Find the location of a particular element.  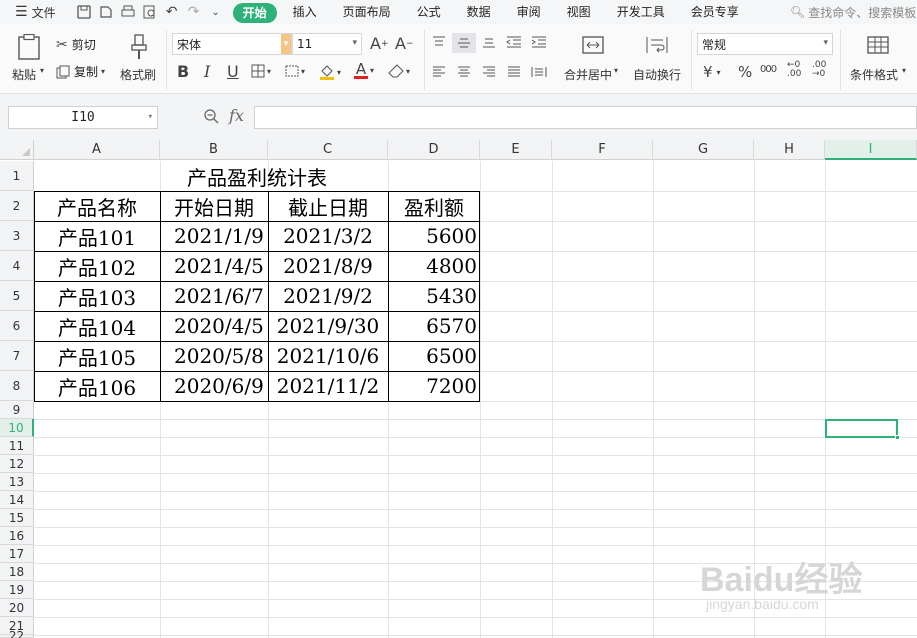

table-cell: 5600 is located at coordinates (434, 236).